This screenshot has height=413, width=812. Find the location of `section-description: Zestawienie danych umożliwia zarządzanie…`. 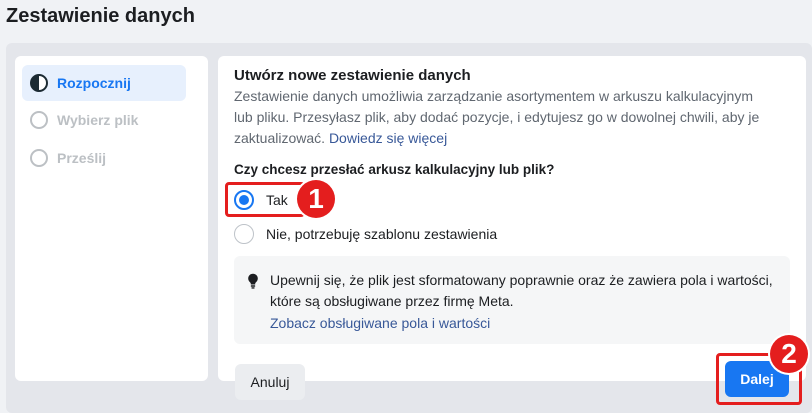

section-description: Zestawienie danych umożliwia zarządzanie… is located at coordinates (504, 117).